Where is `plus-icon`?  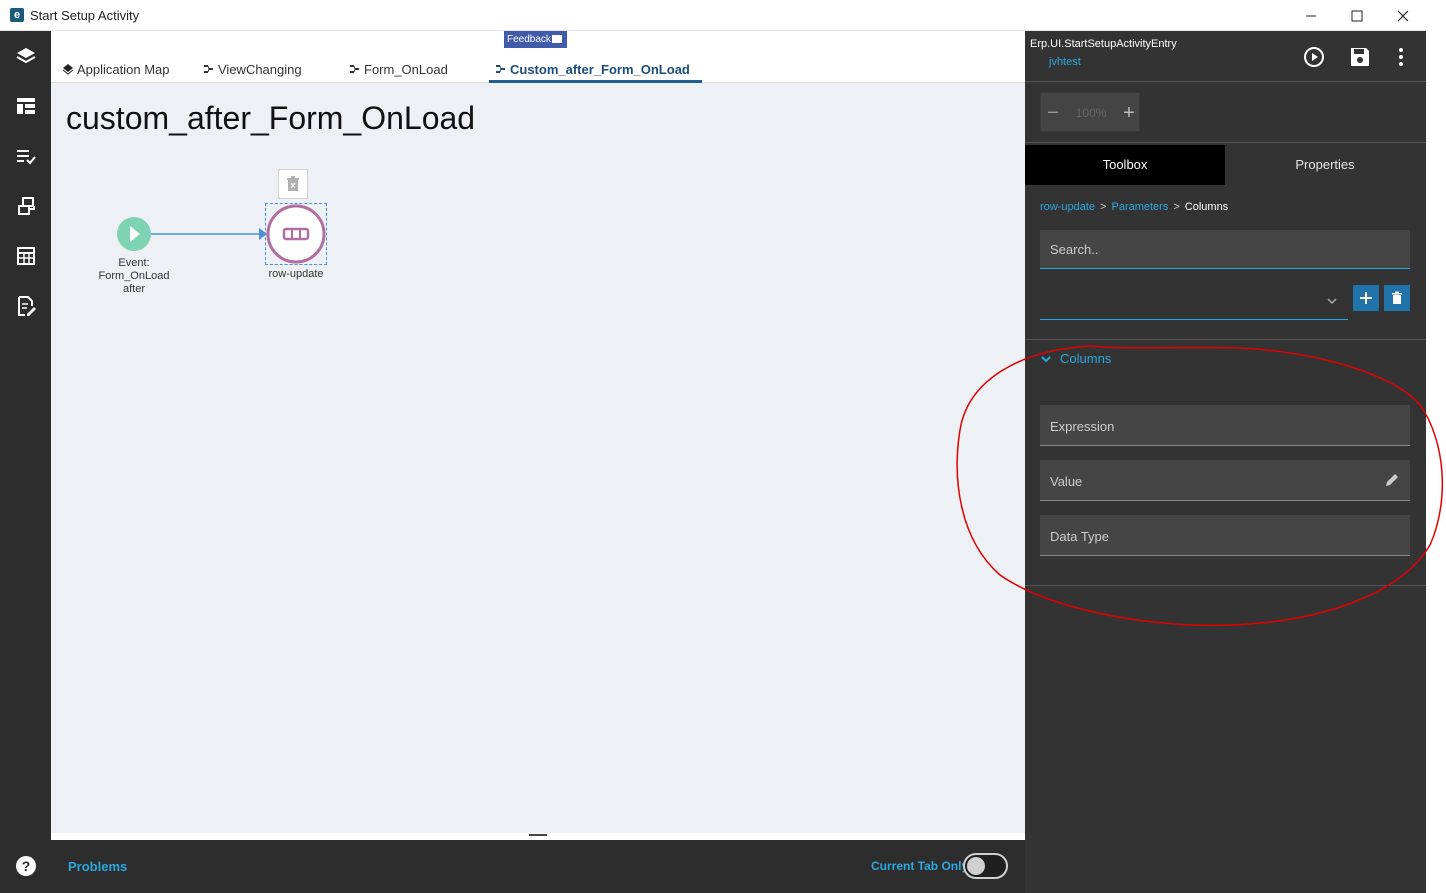
plus-icon is located at coordinates (1366, 298).